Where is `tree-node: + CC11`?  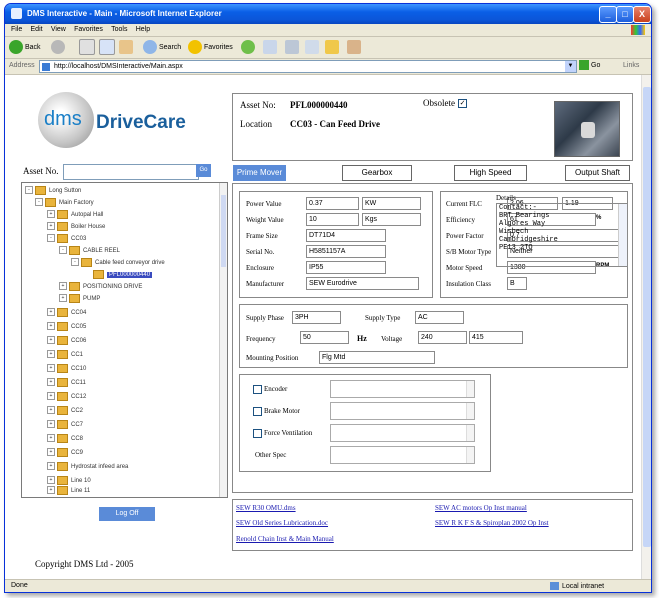 tree-node: + CC11 is located at coordinates (66, 383).